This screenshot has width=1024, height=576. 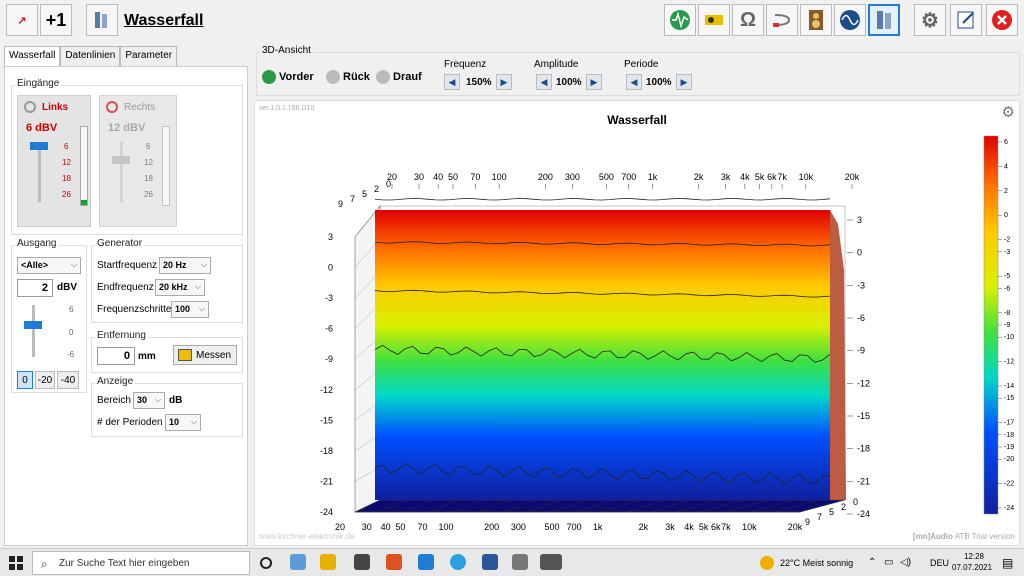 I want to click on x-tick-label-top: 50, so click(x=453, y=177).